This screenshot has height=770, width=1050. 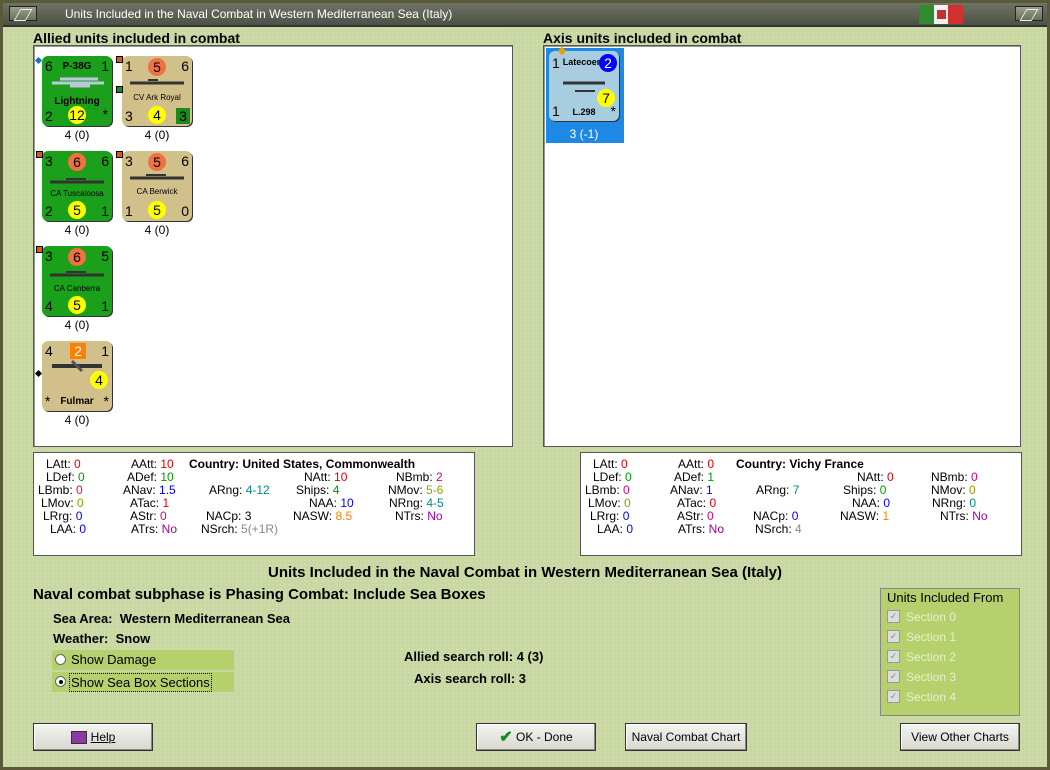 I want to click on radio-icon, so click(x=60, y=659).